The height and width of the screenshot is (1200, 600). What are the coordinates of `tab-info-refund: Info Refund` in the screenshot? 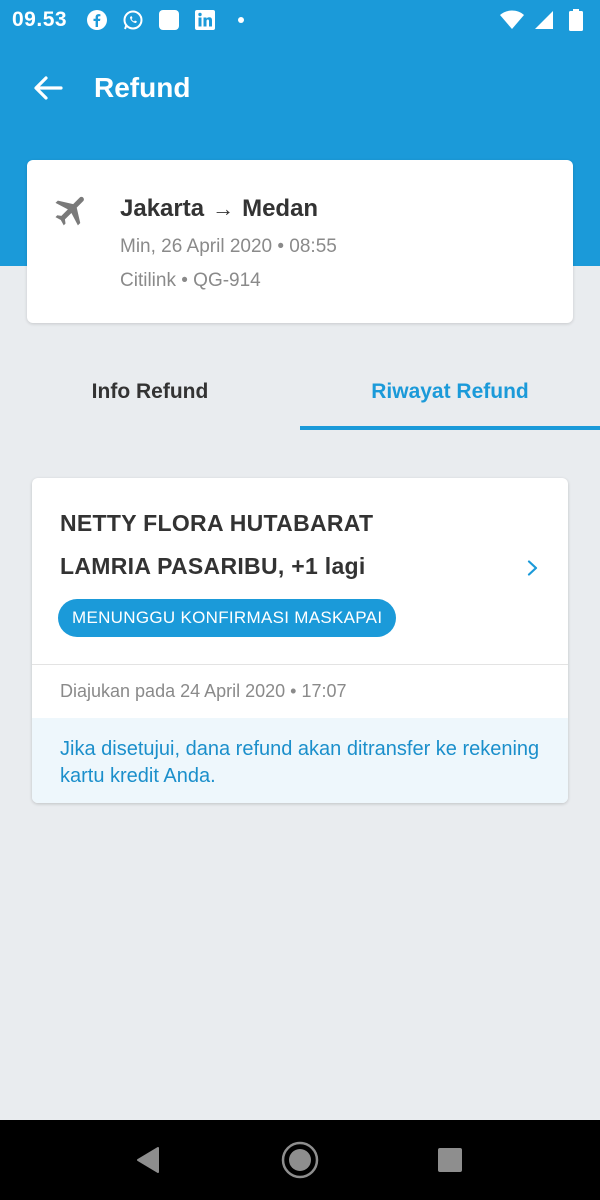 It's located at (150, 392).